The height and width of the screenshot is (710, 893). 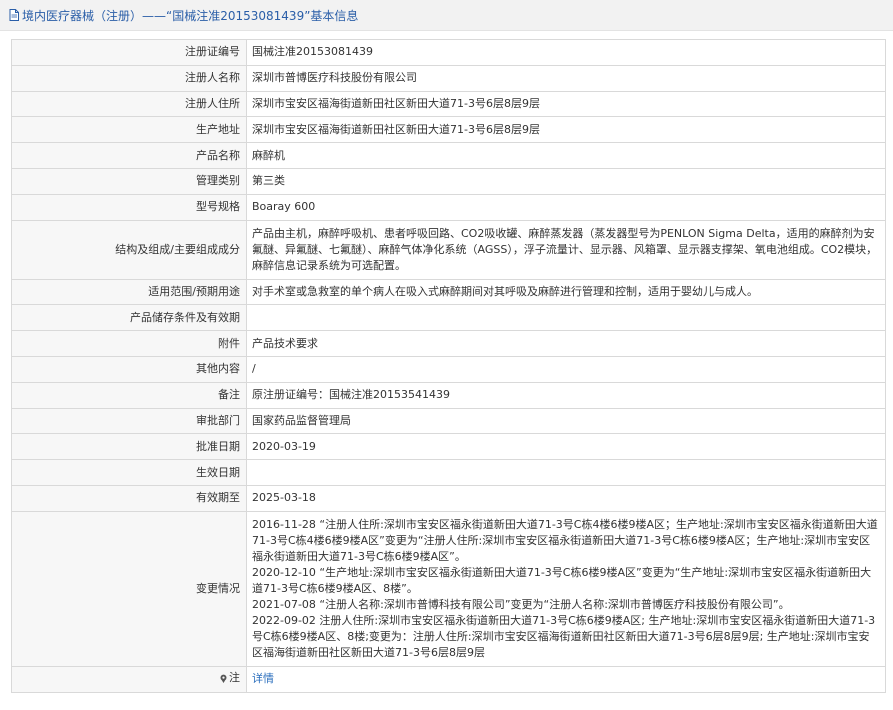 I want to click on field-label: 注册证编号, so click(x=129, y=52).